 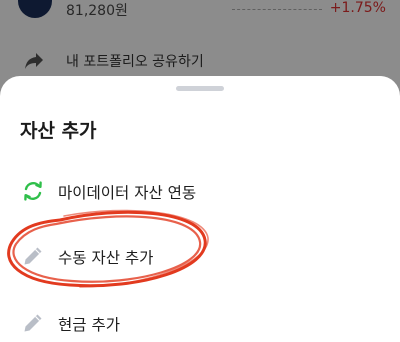 What do you see at coordinates (200, 191) in the screenshot?
I see `mydata-link-button: 마이데이터 자산 연동` at bounding box center [200, 191].